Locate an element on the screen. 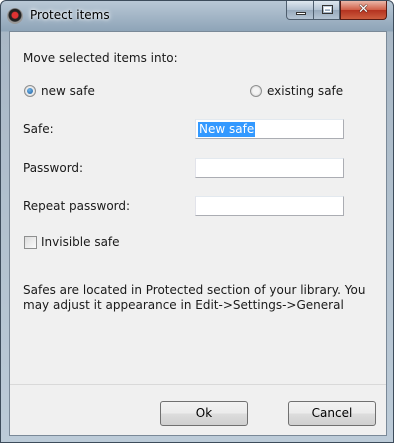 The height and width of the screenshot is (443, 394). maximize-button is located at coordinates (326, 10).